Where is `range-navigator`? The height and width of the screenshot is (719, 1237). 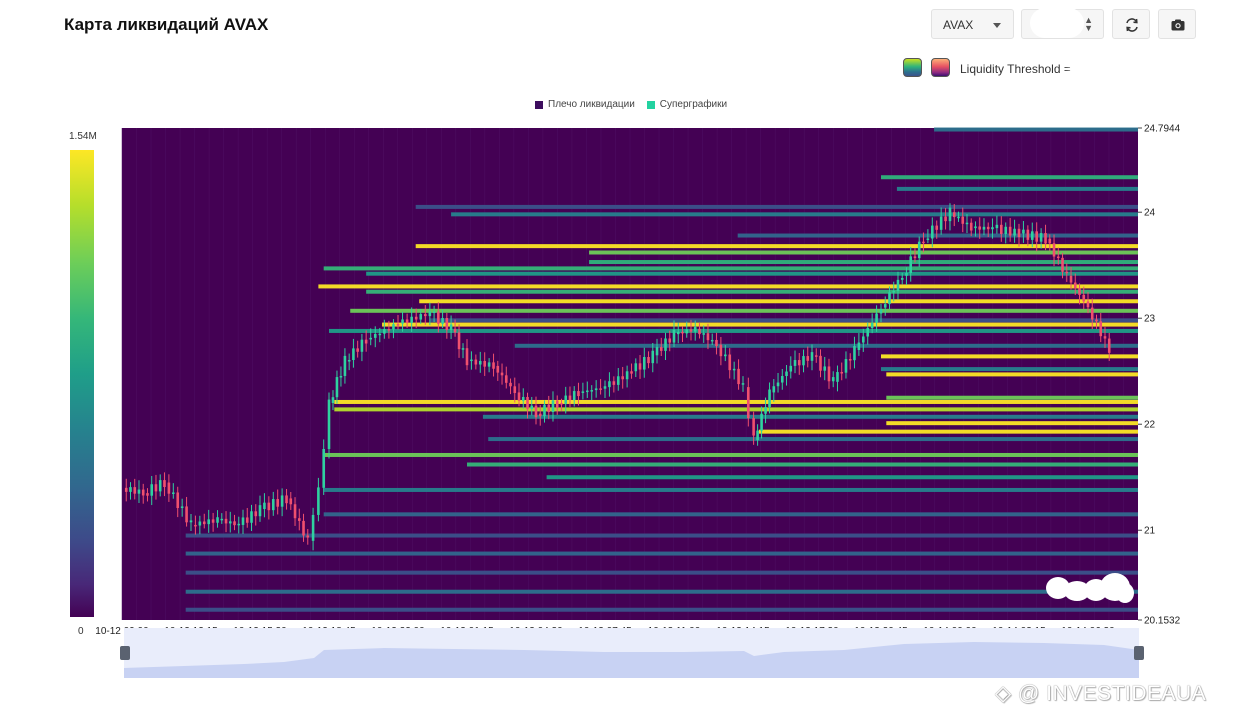
range-navigator is located at coordinates (631, 653).